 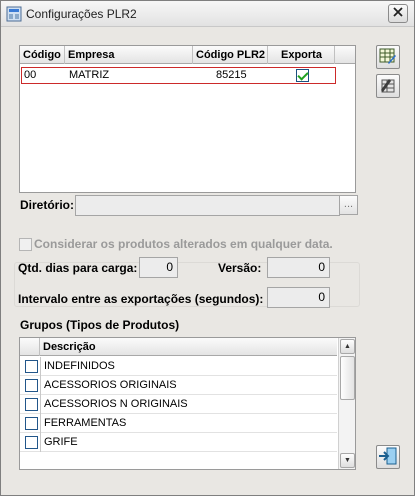 I want to click on col-empresa: Empresa, so click(x=129, y=55).